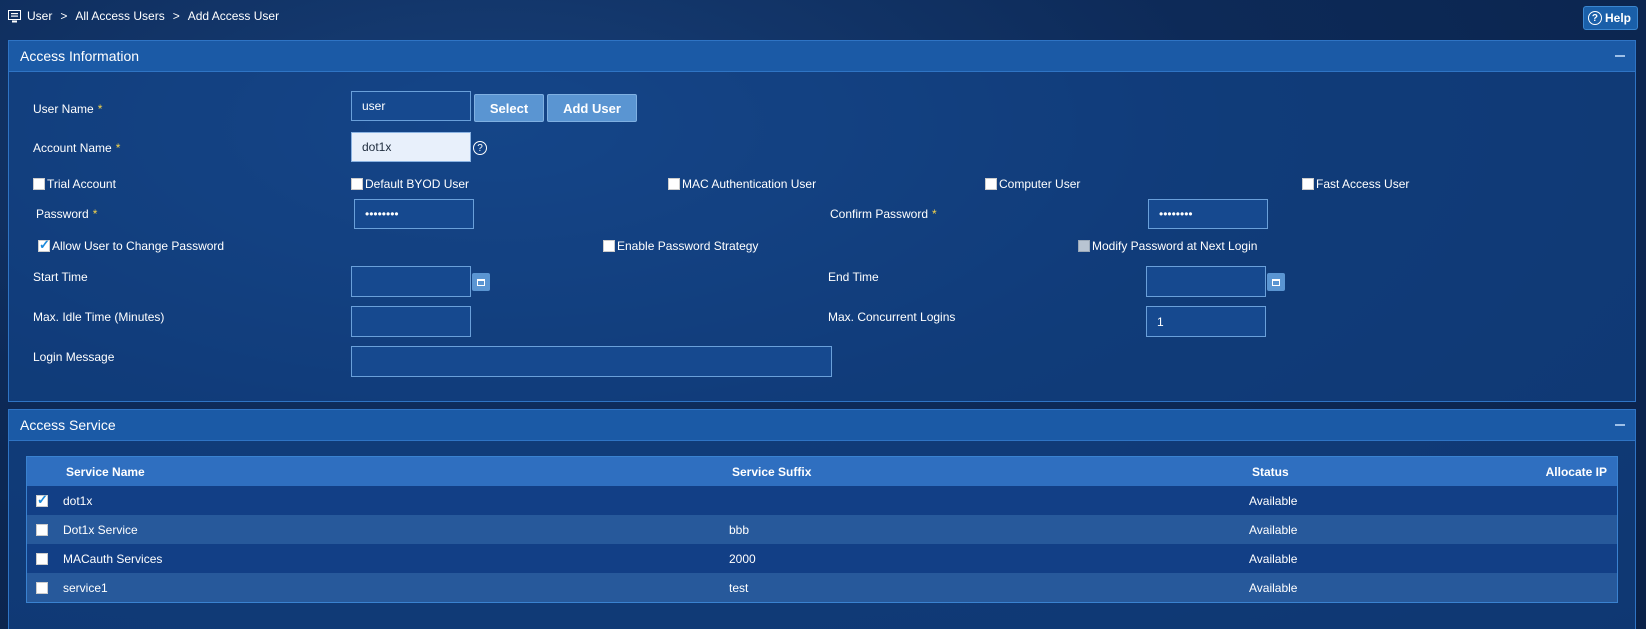 Image resolution: width=1646 pixels, height=629 pixels. Describe the element at coordinates (131, 245) in the screenshot. I see `allow-change-password-checkbox: Allow User to Change Password` at that location.